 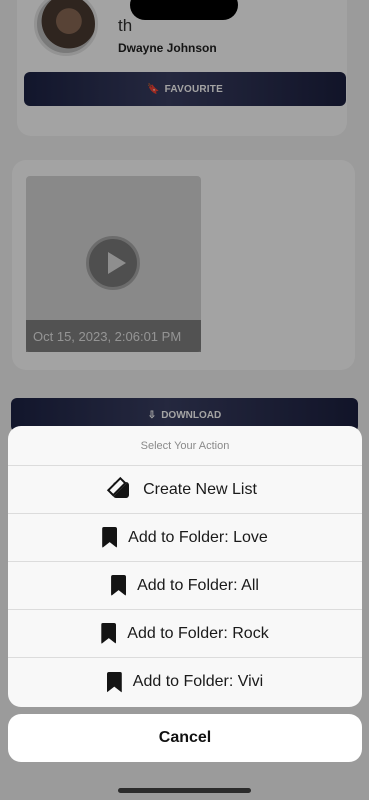 I want to click on cancel-button: Cancel, so click(x=185, y=738).